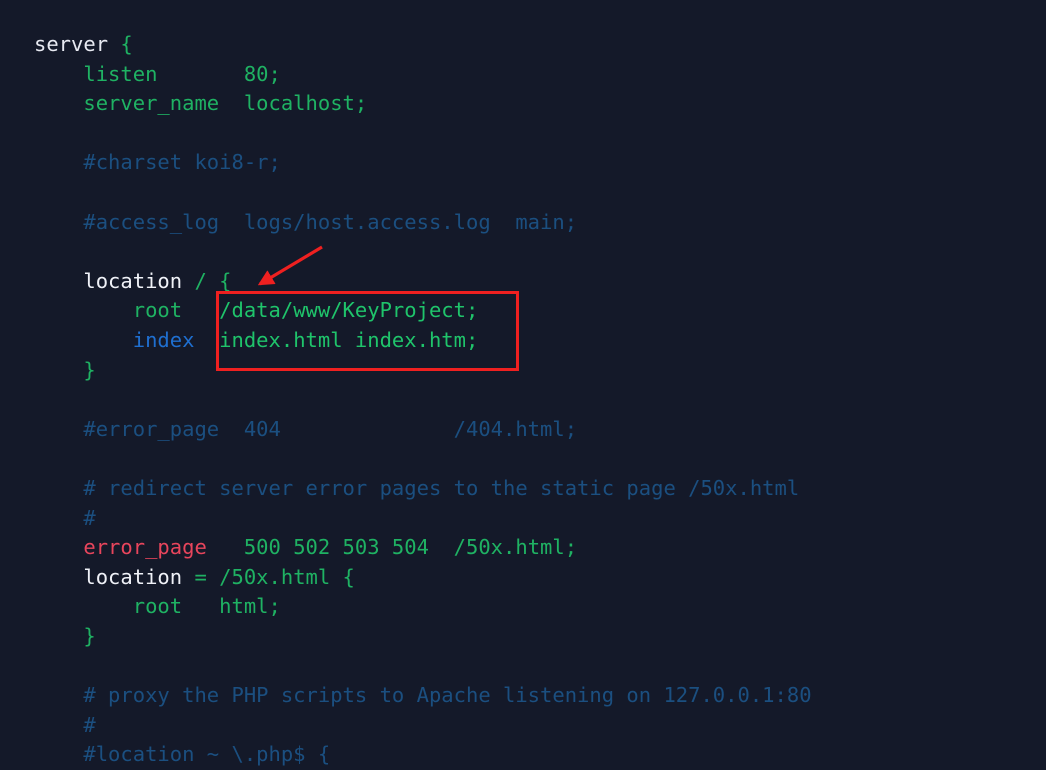 The image size is (1046, 770). I want to click on code-token: root html;, so click(157, 606).